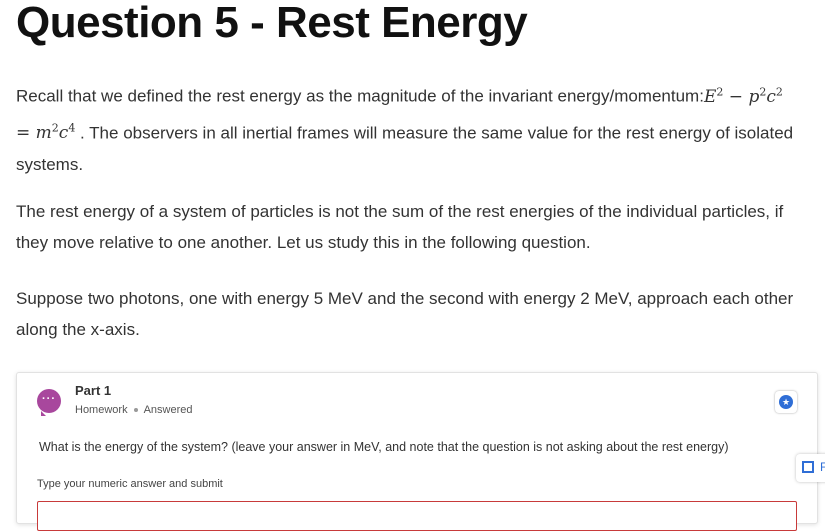  I want to click on star-button: ★, so click(786, 402).